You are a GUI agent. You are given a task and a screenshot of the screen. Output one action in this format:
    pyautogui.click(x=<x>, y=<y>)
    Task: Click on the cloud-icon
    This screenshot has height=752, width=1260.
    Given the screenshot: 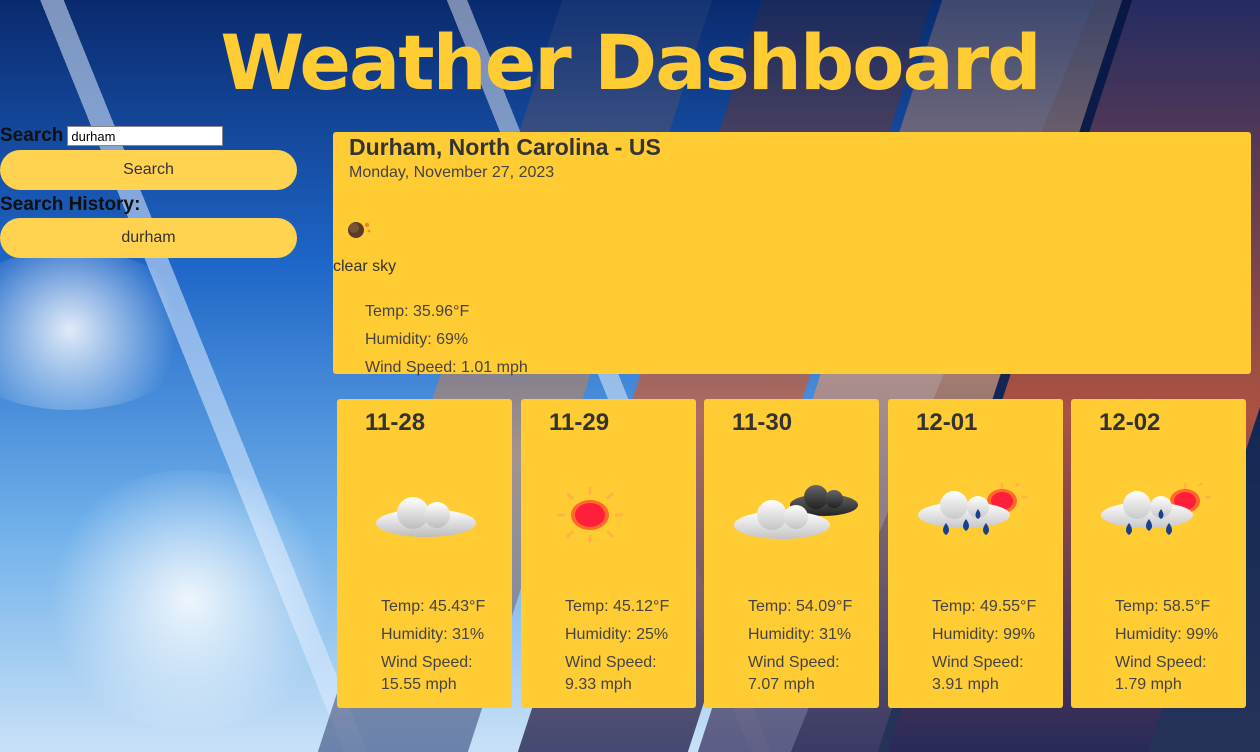 What is the action you would take?
    pyautogui.click(x=426, y=517)
    